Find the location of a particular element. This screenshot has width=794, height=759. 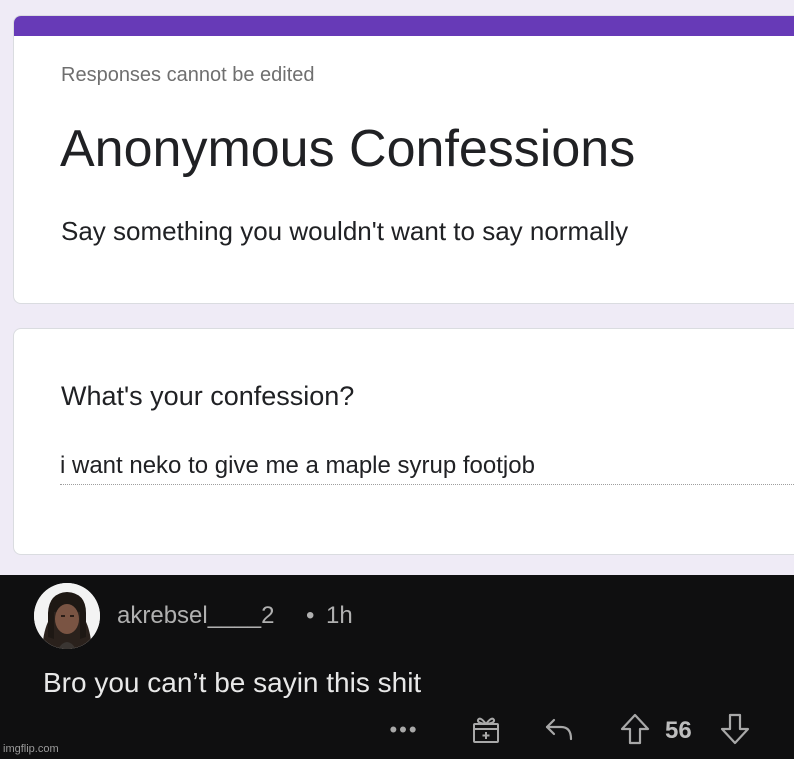

avatar-image is located at coordinates (67, 616).